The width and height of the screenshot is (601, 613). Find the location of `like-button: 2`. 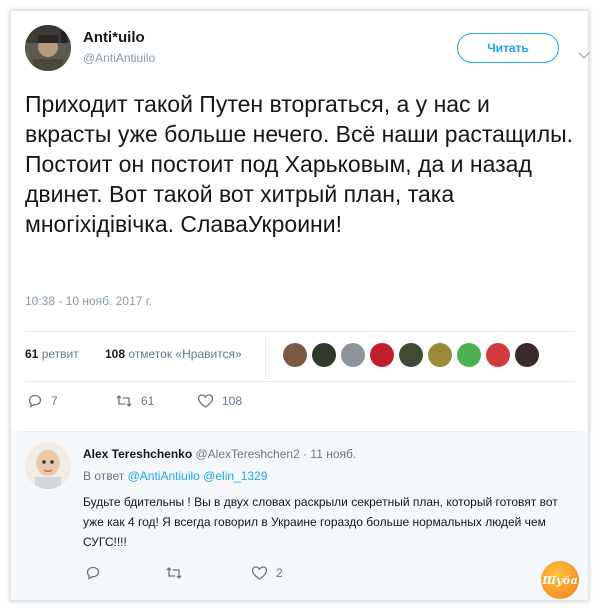

like-button: 2 is located at coordinates (267, 573).